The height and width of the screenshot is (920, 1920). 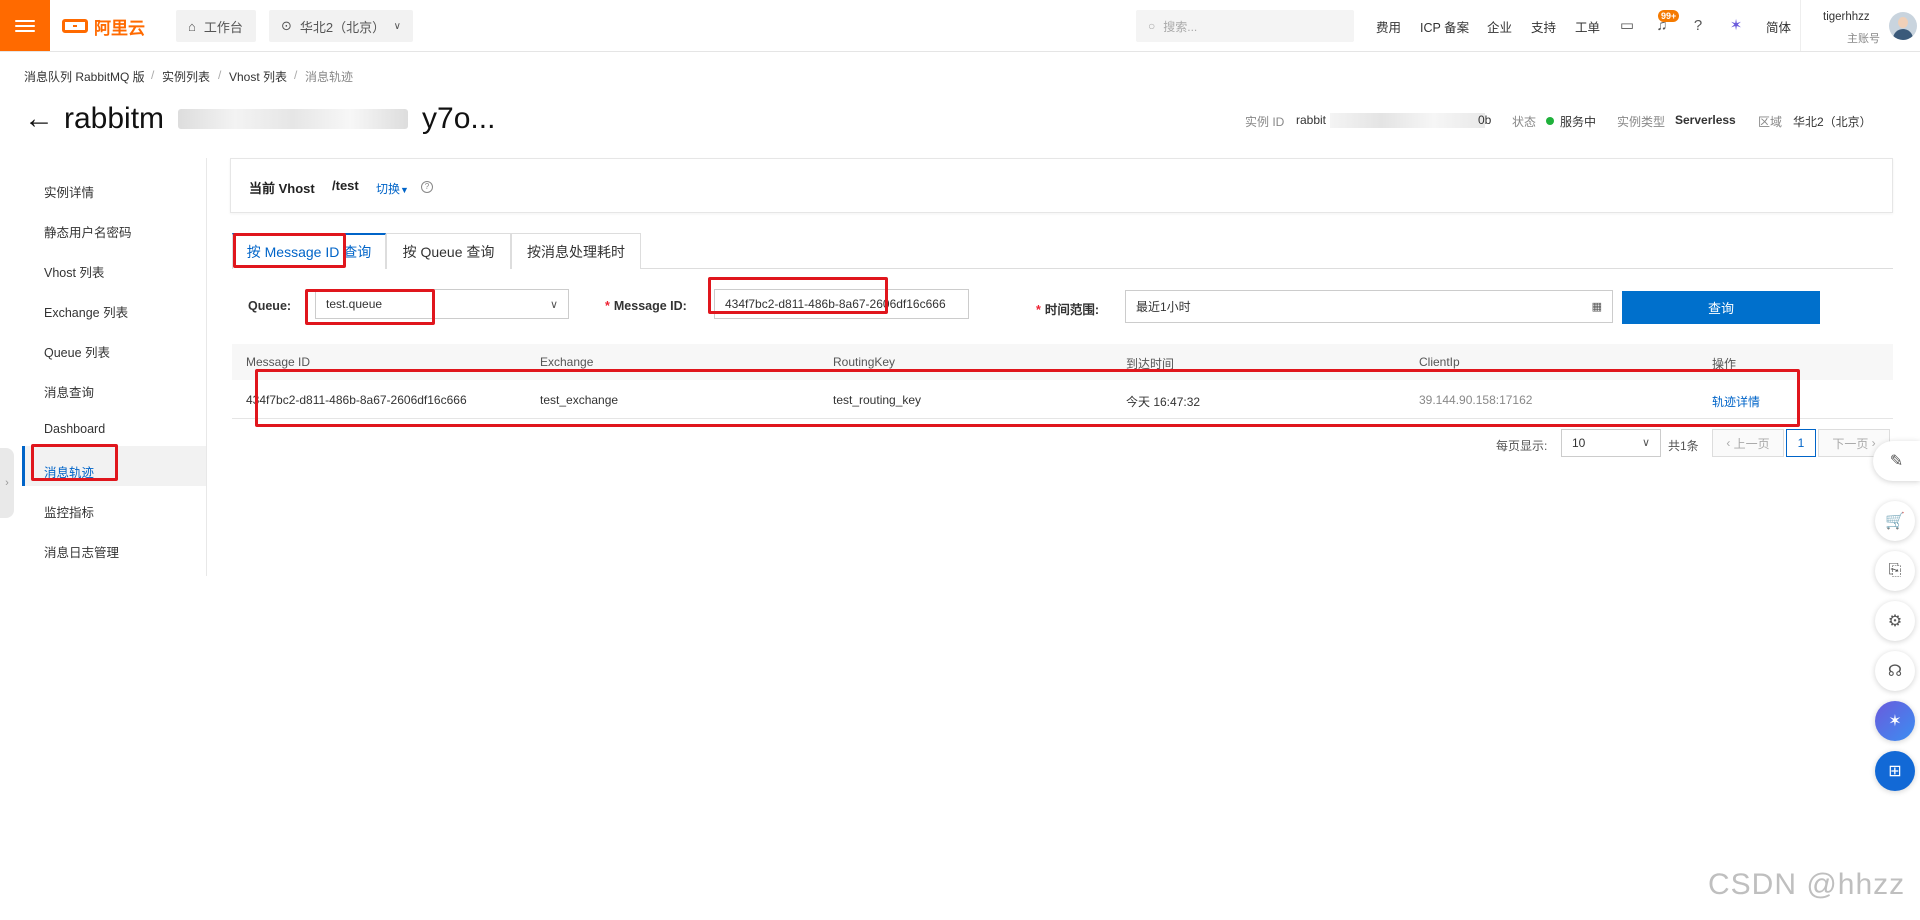 What do you see at coordinates (576, 251) in the screenshot?
I see `tab-by-processing-time: 按消息处理耗时` at bounding box center [576, 251].